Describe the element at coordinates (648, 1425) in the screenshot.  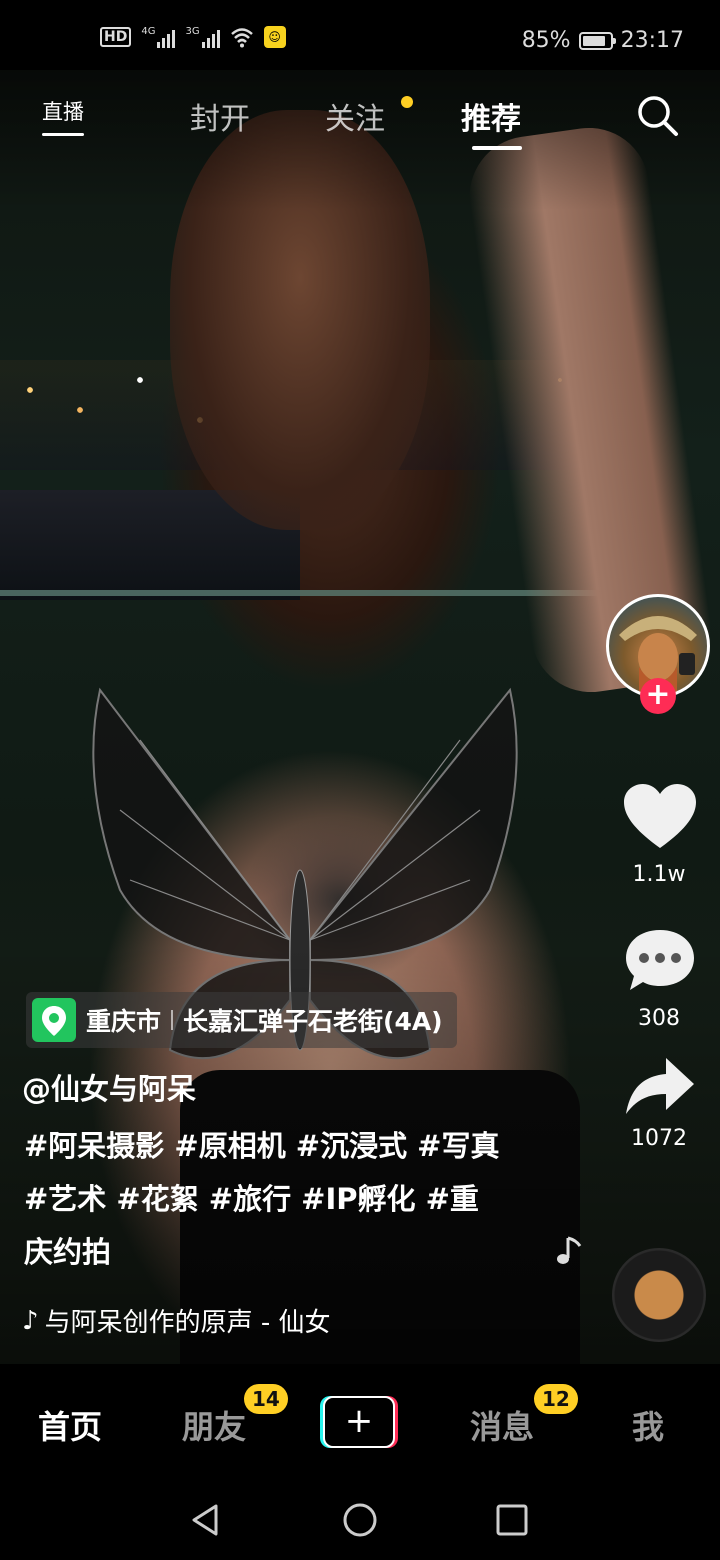
I see `nav-me: 我` at that location.